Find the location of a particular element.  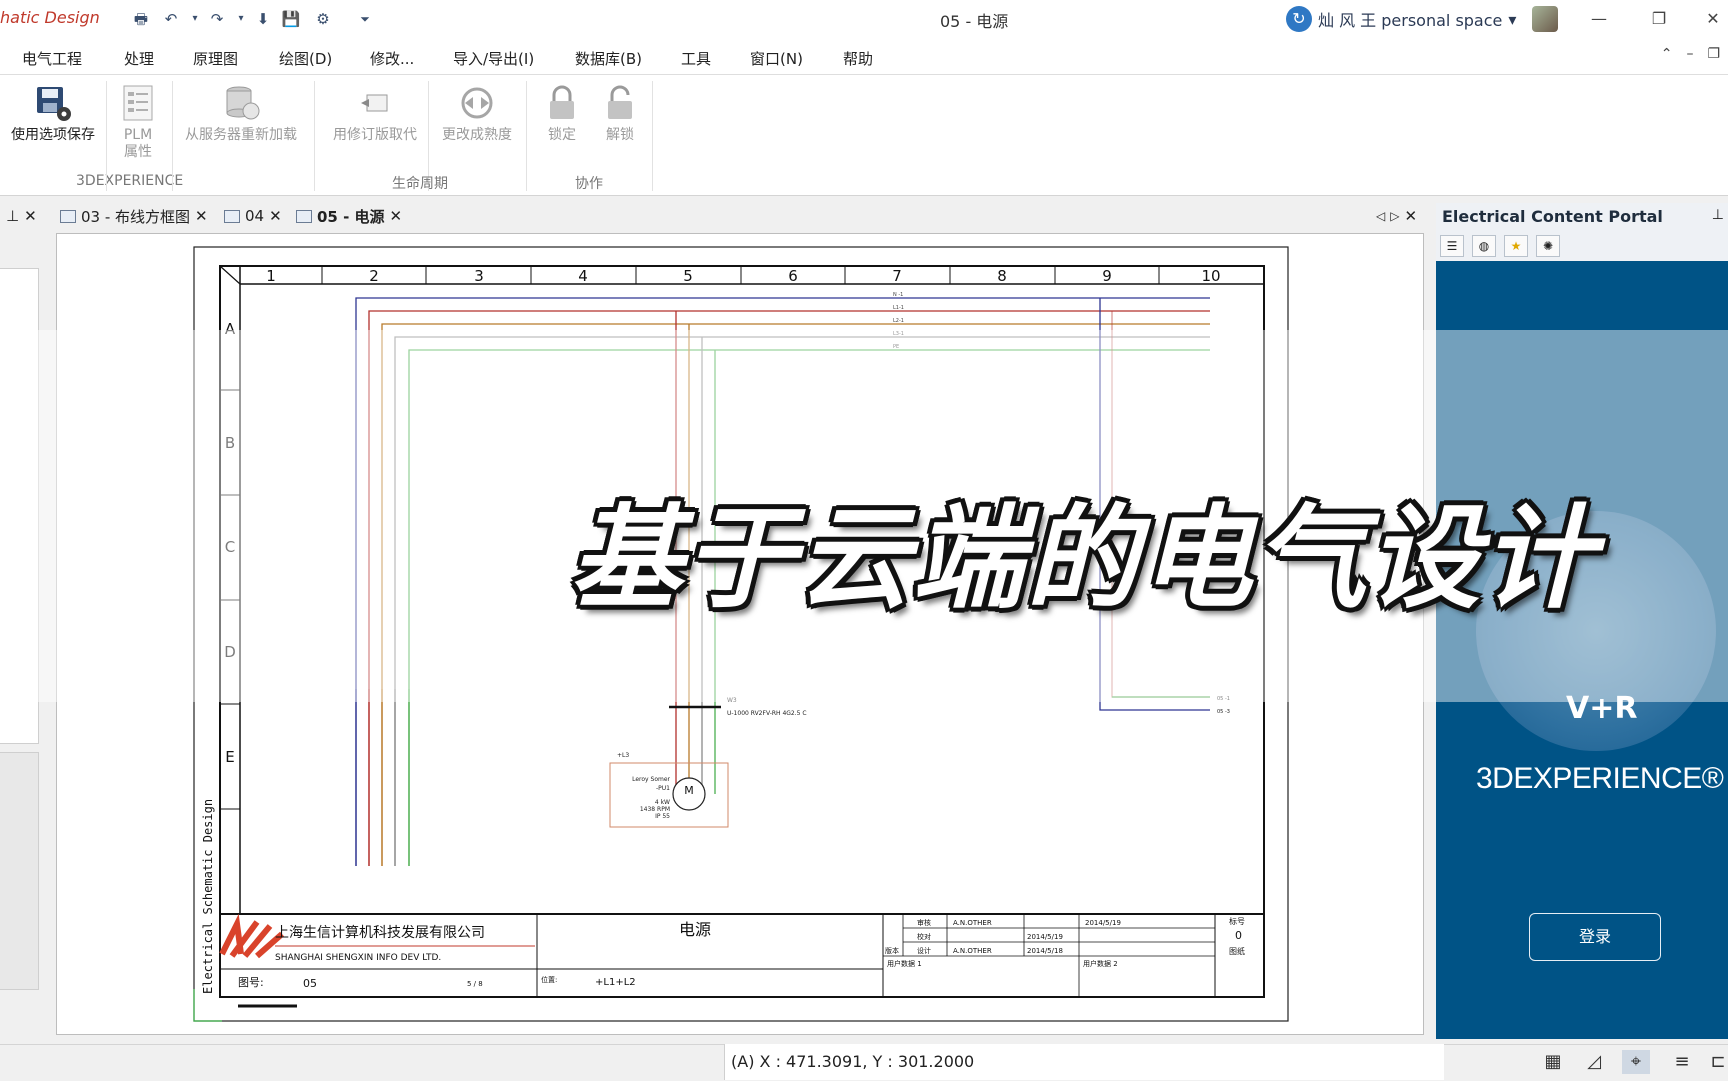

plm-properties-label: PLM 属性 is located at coordinates (138, 143).